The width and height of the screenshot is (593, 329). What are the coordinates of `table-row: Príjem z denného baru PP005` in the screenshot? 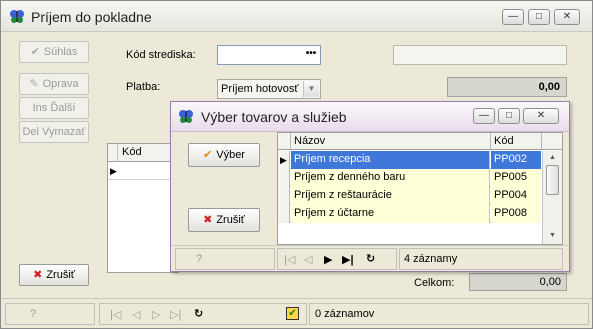 It's located at (409, 178).